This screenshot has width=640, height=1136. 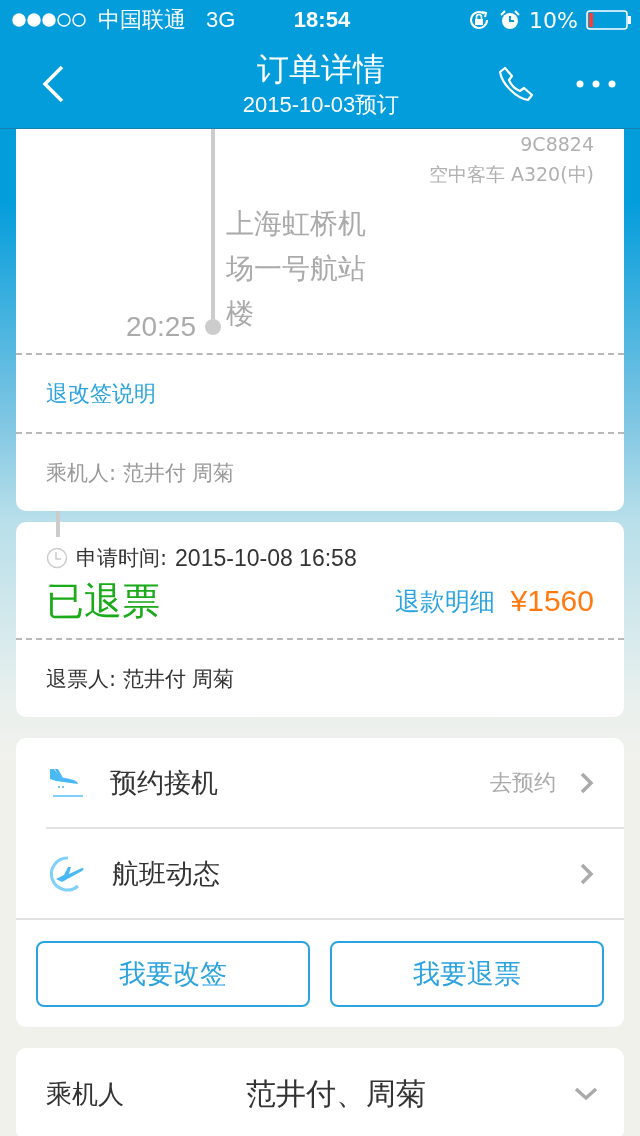 What do you see at coordinates (321, 105) in the screenshot?
I see `order-date: 2015-10-03预订` at bounding box center [321, 105].